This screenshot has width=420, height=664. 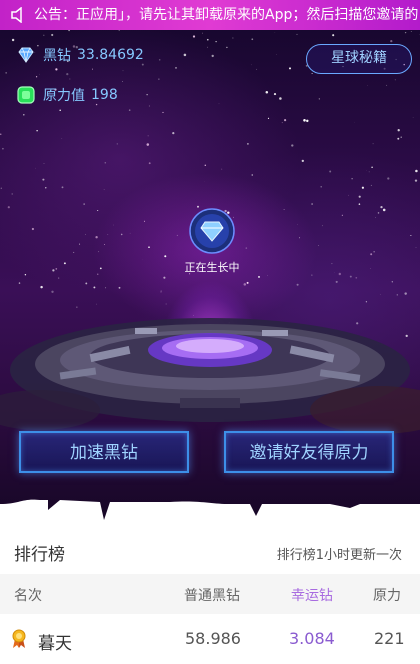 I want to click on power-balance: 原力值 198, so click(x=67, y=95).